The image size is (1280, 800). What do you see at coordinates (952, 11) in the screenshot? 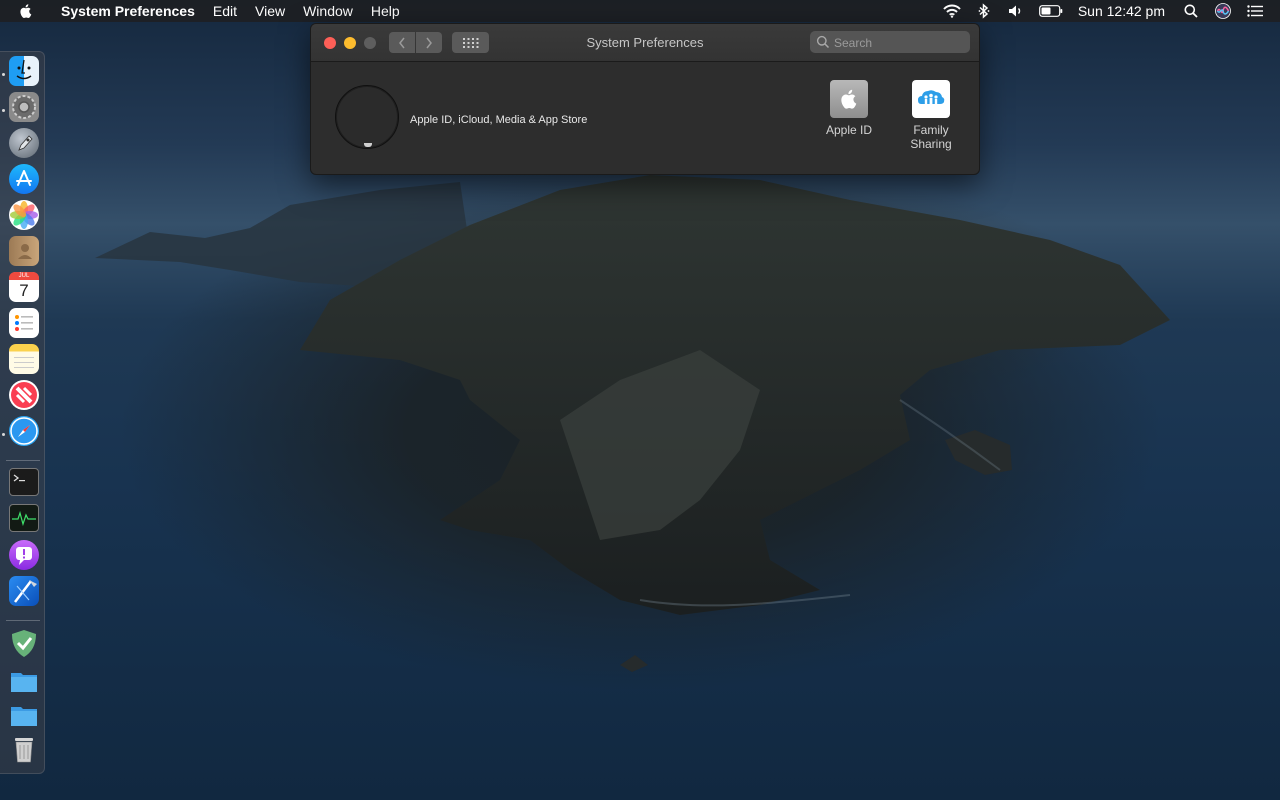
I see `wifi-icon` at bounding box center [952, 11].